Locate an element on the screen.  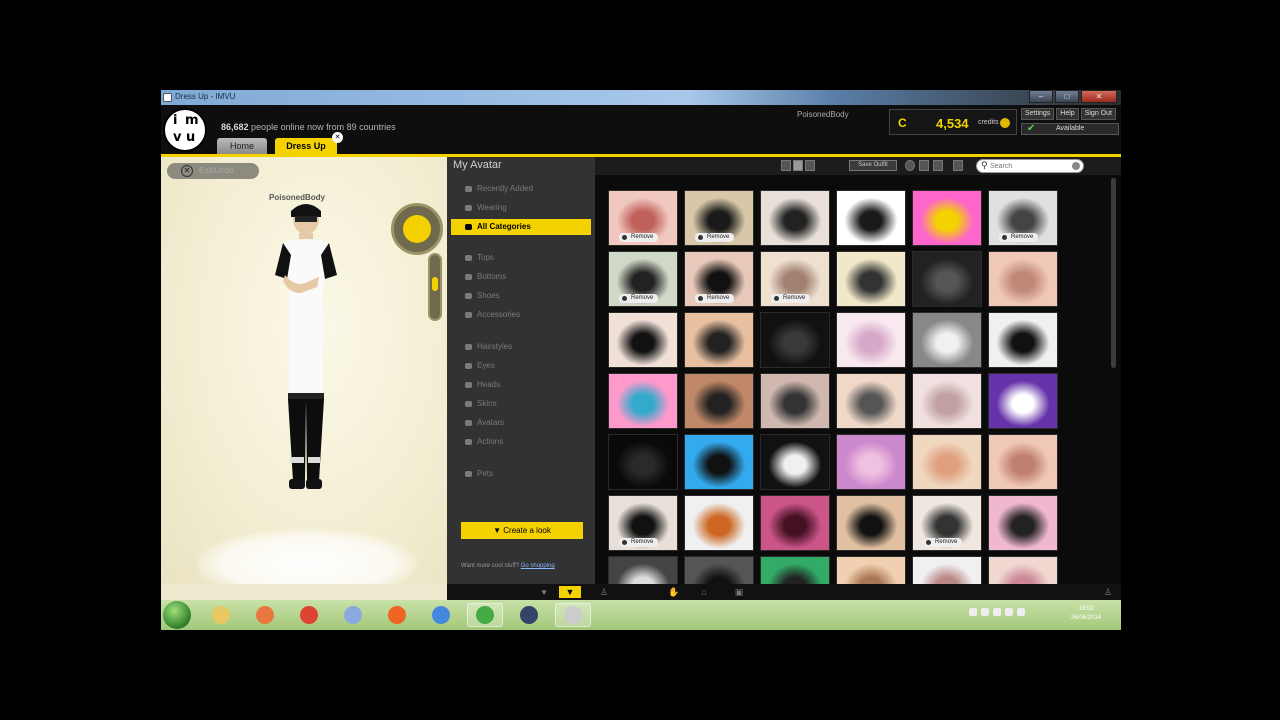
view-medium-icon is located at coordinates (798, 165).